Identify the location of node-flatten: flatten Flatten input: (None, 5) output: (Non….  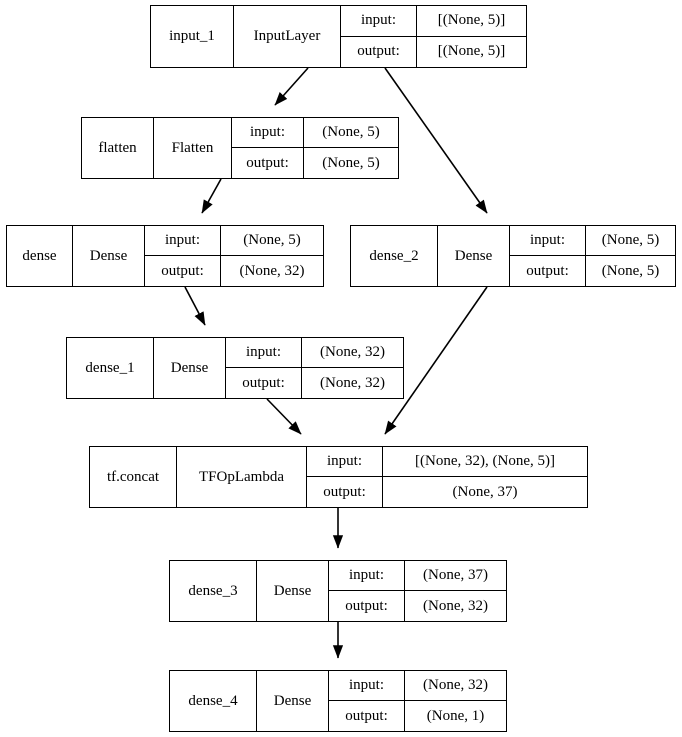
(240, 148).